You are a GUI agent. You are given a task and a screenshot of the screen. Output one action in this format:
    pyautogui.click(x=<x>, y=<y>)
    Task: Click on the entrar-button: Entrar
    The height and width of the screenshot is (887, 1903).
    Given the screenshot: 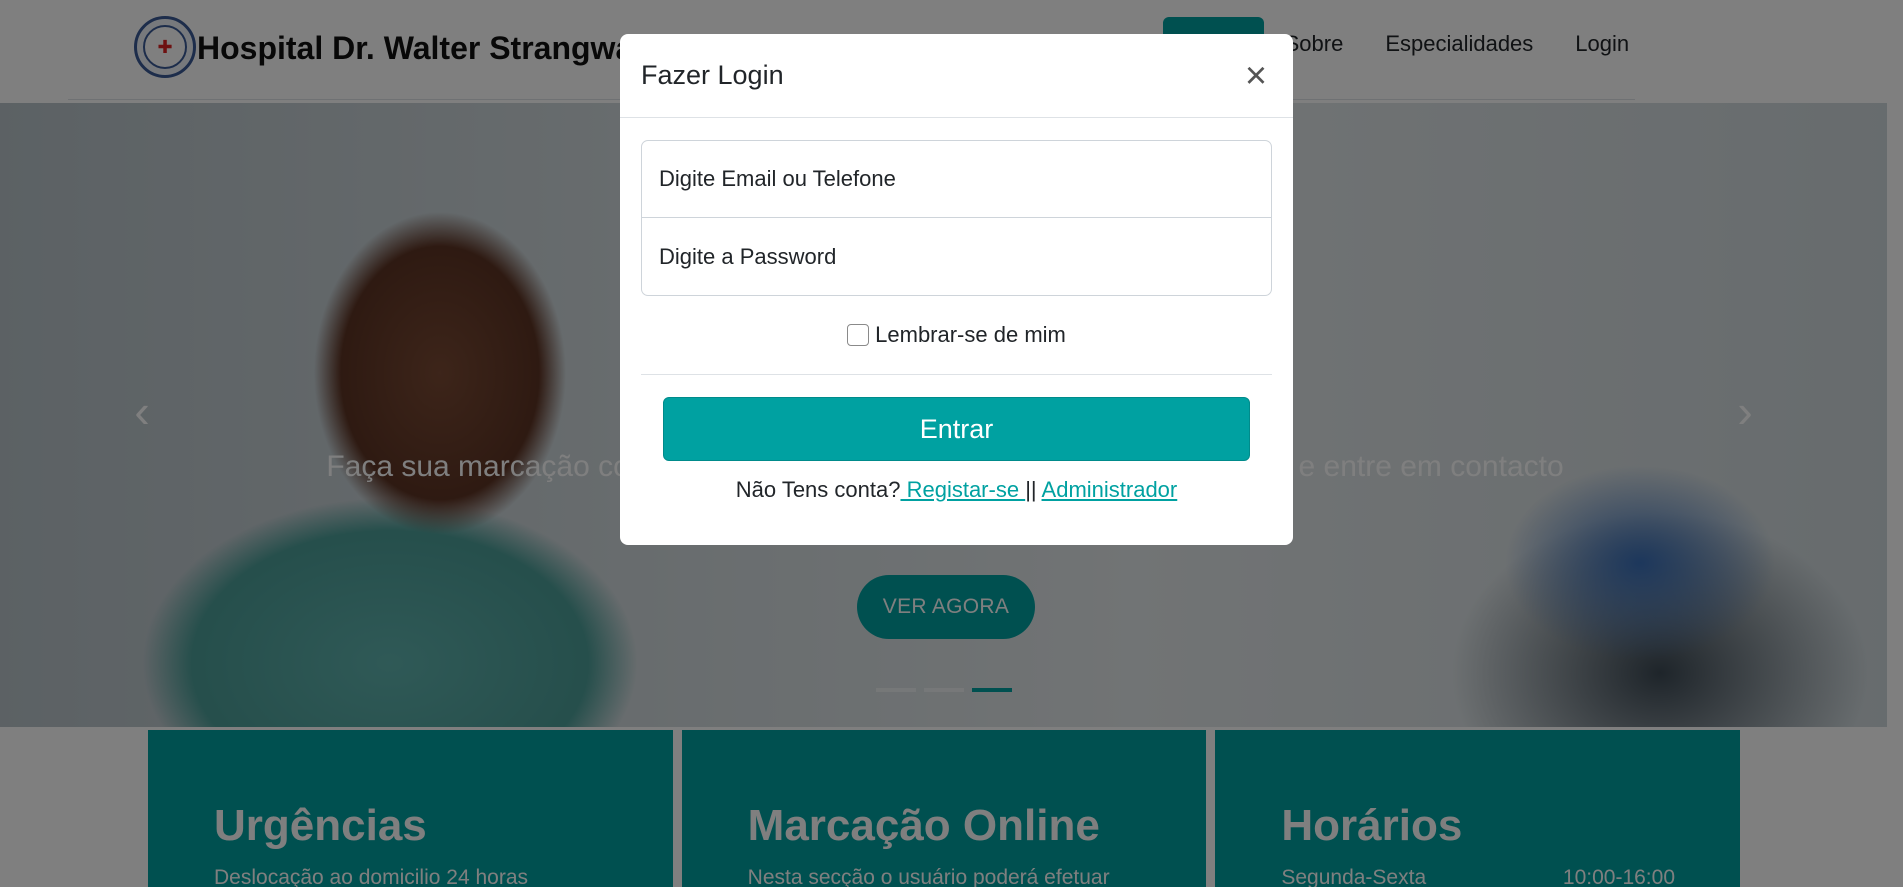 What is the action you would take?
    pyautogui.click(x=956, y=429)
    